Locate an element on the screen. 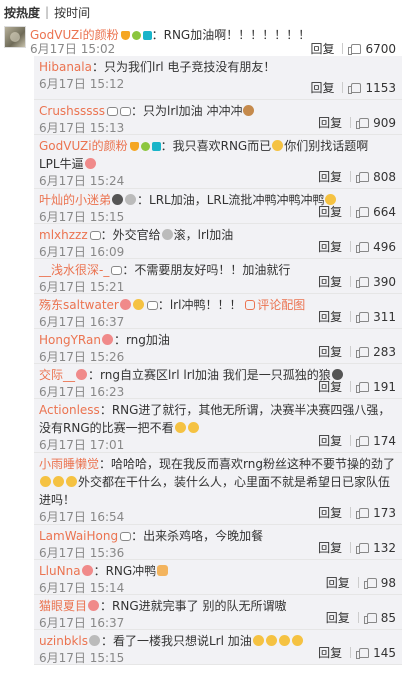 The image size is (402, 675). like-count: 85 is located at coordinates (388, 617).